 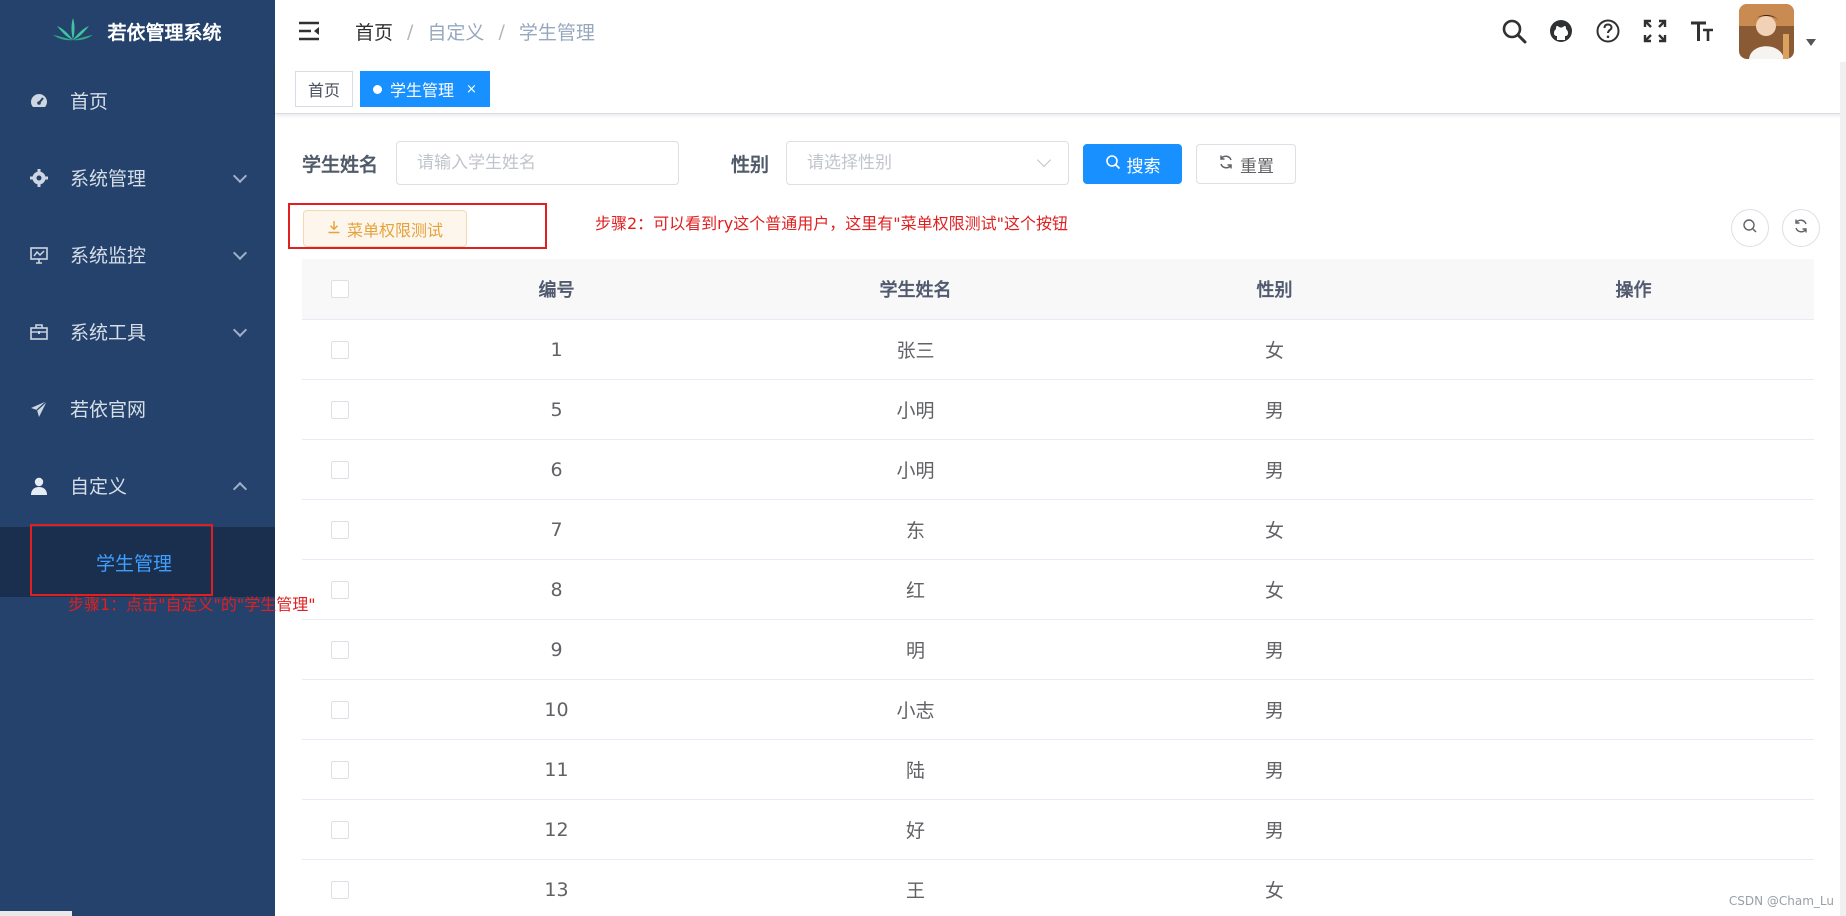 I want to click on sidebar-item-system-management: 系统管理, so click(x=137, y=177).